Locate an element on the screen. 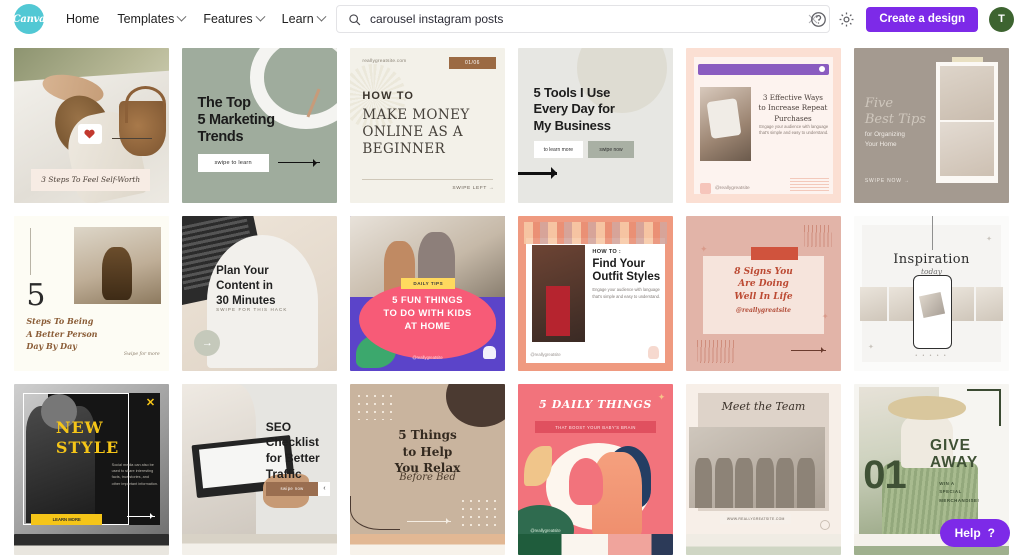  template-number: 5 is located at coordinates (36, 296).